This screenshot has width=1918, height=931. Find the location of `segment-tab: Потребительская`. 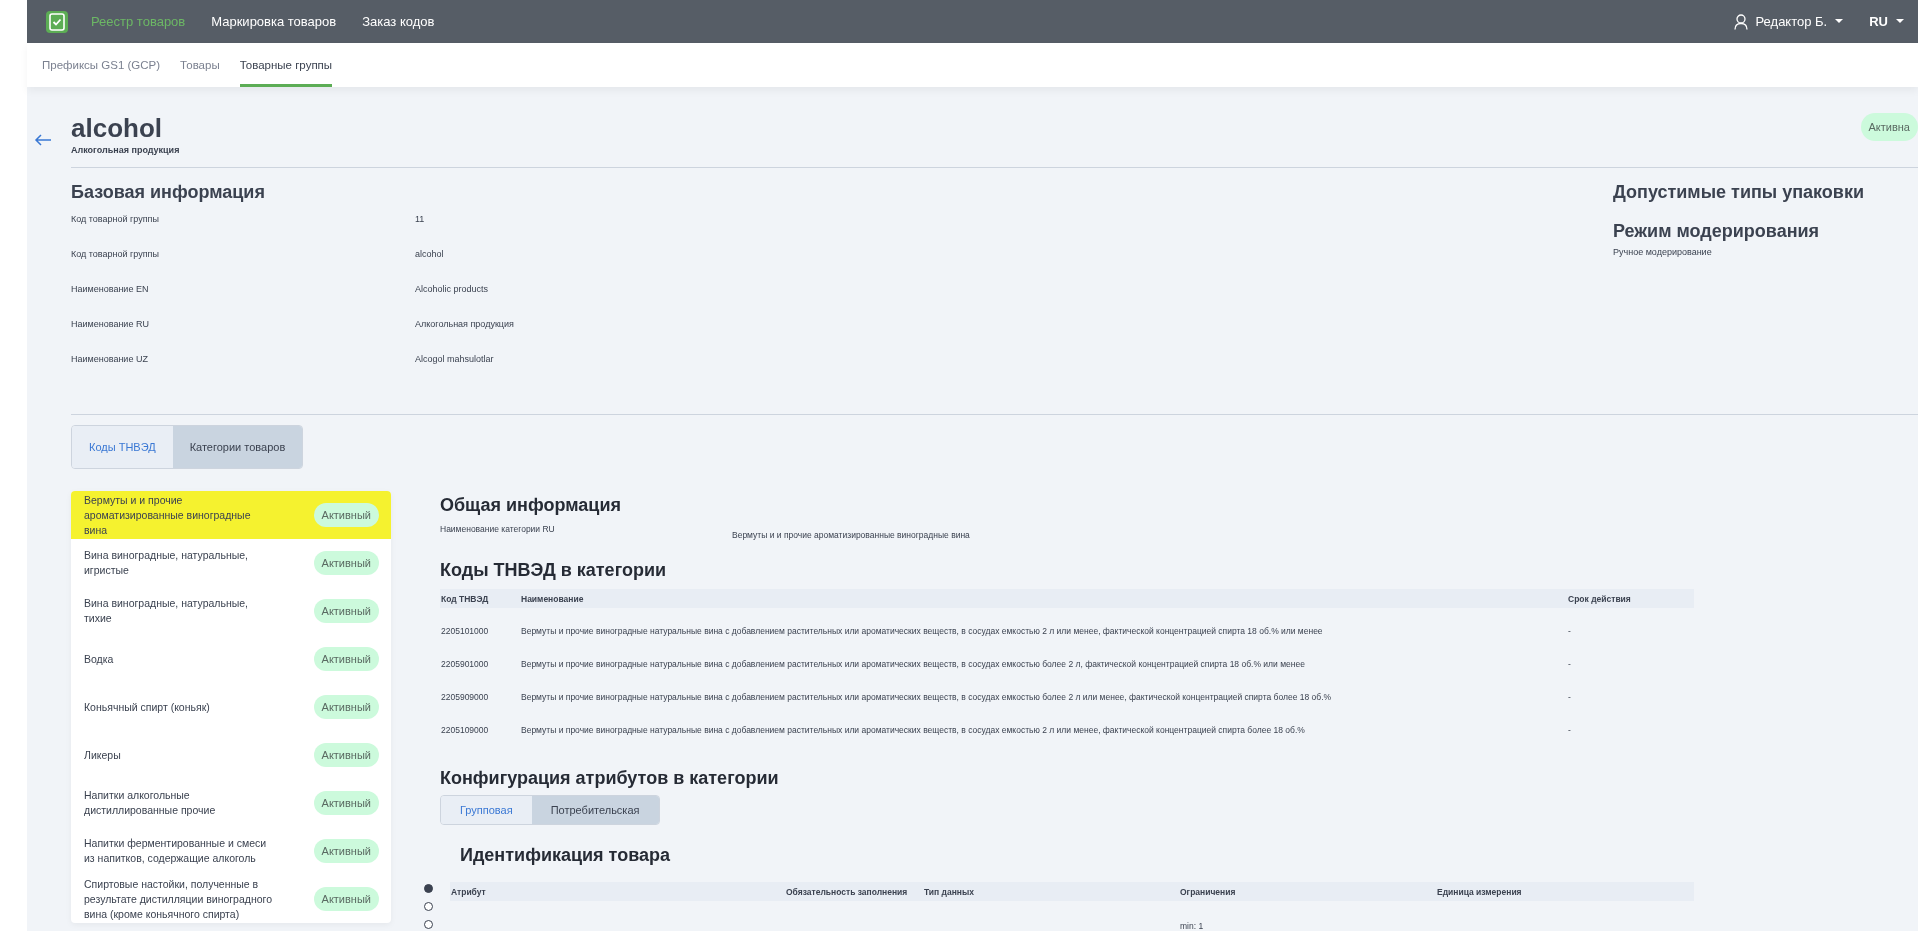

segment-tab: Потребительская is located at coordinates (595, 810).